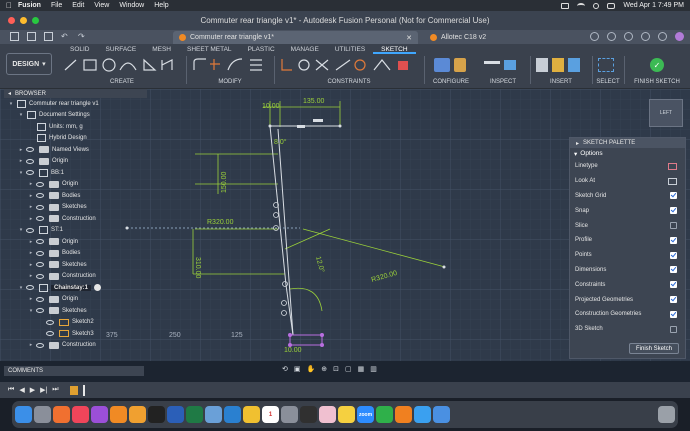  Describe the element at coordinates (627, 299) in the screenshot. I see `palette-option-projected-geometries: Projected Geometries` at that location.